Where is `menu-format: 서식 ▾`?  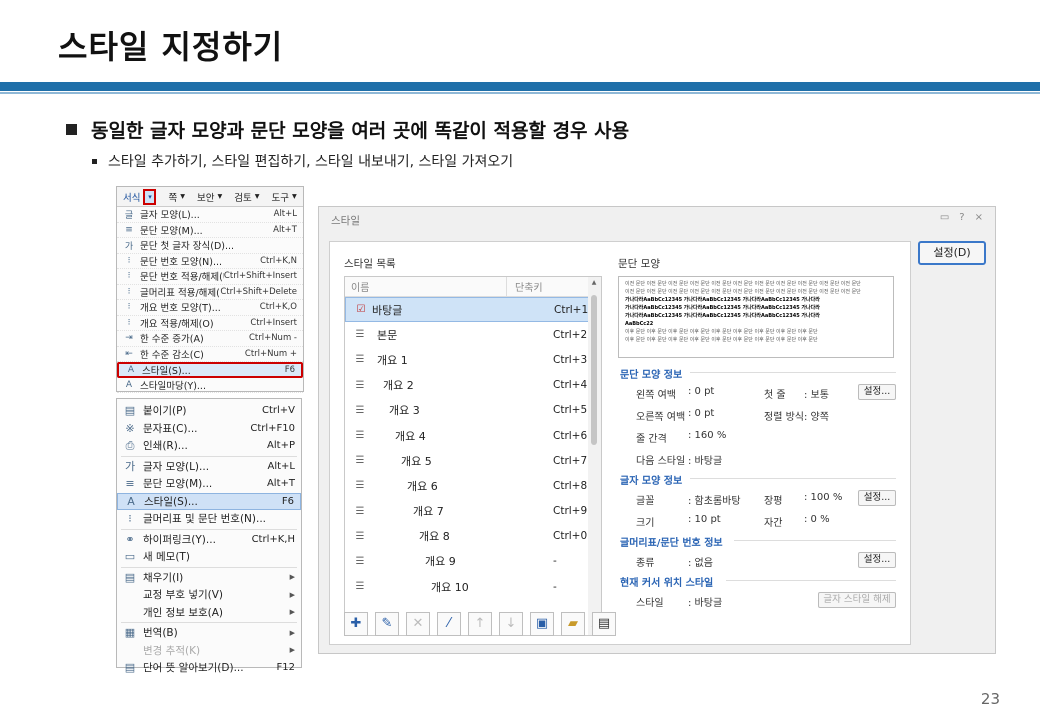
menu-format: 서식 ▾ is located at coordinates (139, 196).